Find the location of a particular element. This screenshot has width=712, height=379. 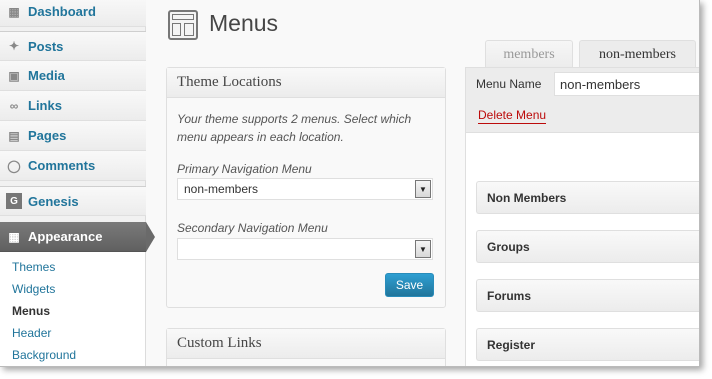

sidebar-item-comments: ◯ Comments is located at coordinates (73, 166).